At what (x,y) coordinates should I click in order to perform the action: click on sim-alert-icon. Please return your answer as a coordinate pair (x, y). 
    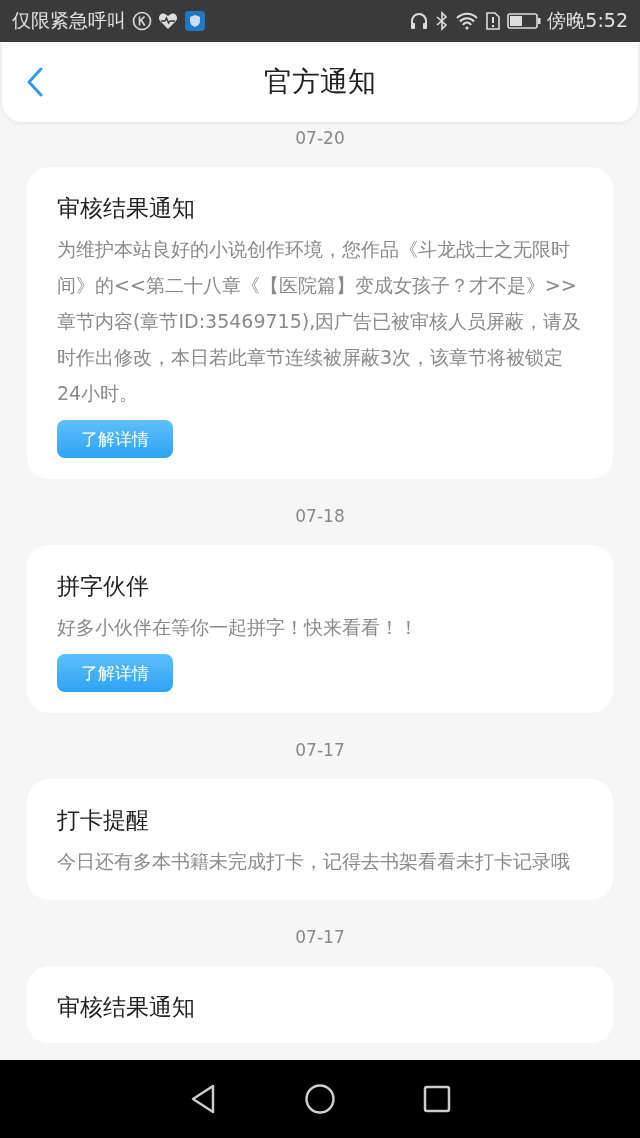
    Looking at the image, I should click on (493, 21).